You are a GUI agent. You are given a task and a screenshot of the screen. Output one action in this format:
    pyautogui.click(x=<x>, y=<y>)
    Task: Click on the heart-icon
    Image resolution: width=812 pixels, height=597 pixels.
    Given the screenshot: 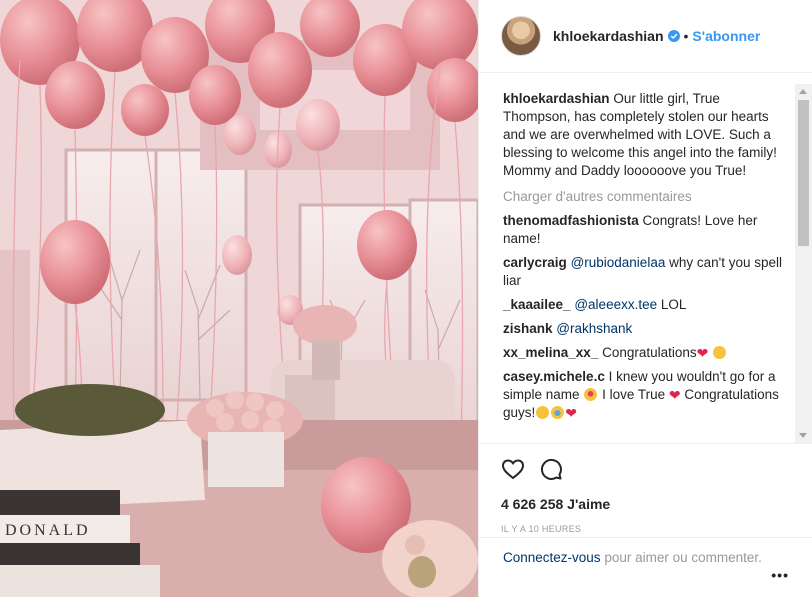 What is the action you would take?
    pyautogui.click(x=513, y=469)
    